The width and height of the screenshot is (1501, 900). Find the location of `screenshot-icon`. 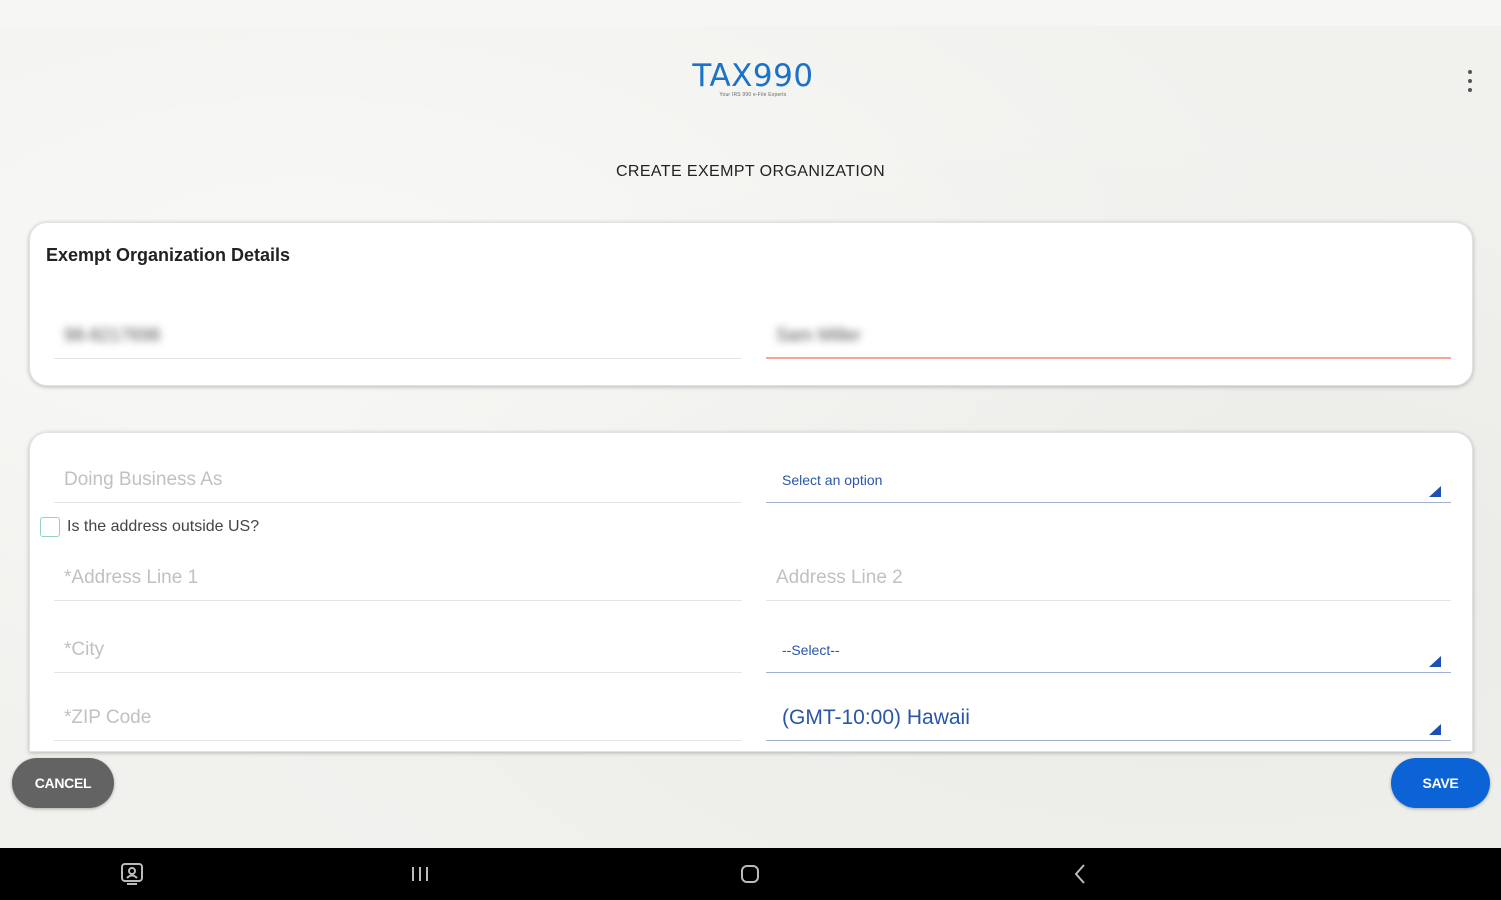

screenshot-icon is located at coordinates (132, 874).